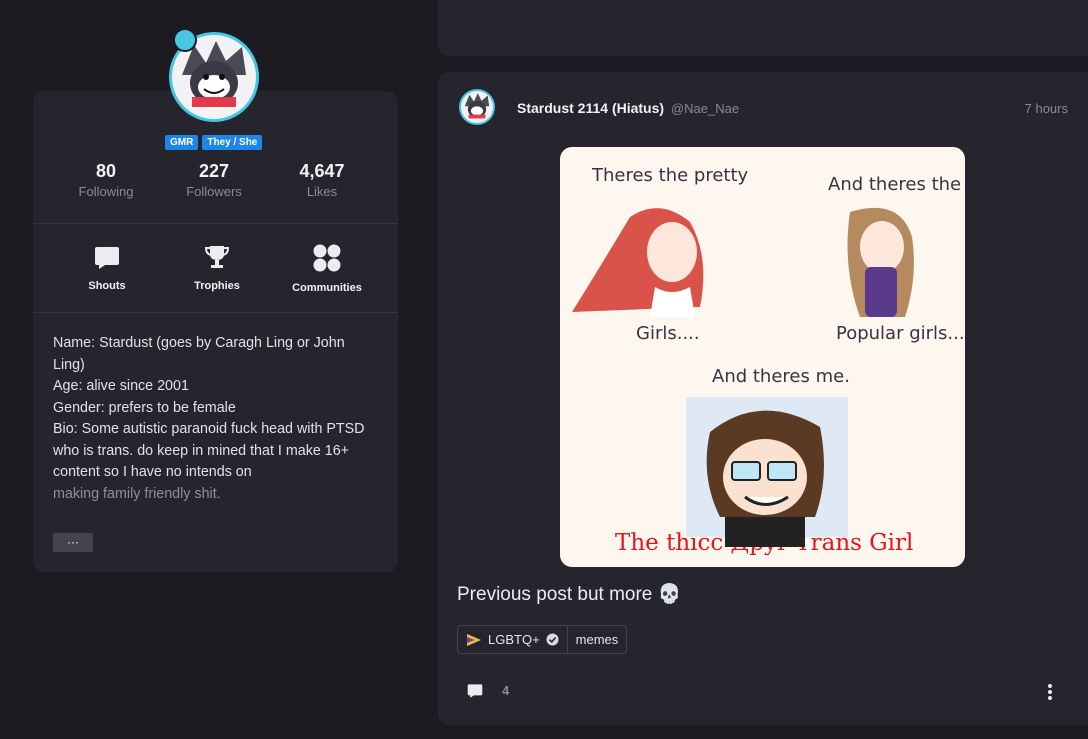 The image size is (1088, 739). Describe the element at coordinates (106, 171) in the screenshot. I see `stat-value: 80` at that location.